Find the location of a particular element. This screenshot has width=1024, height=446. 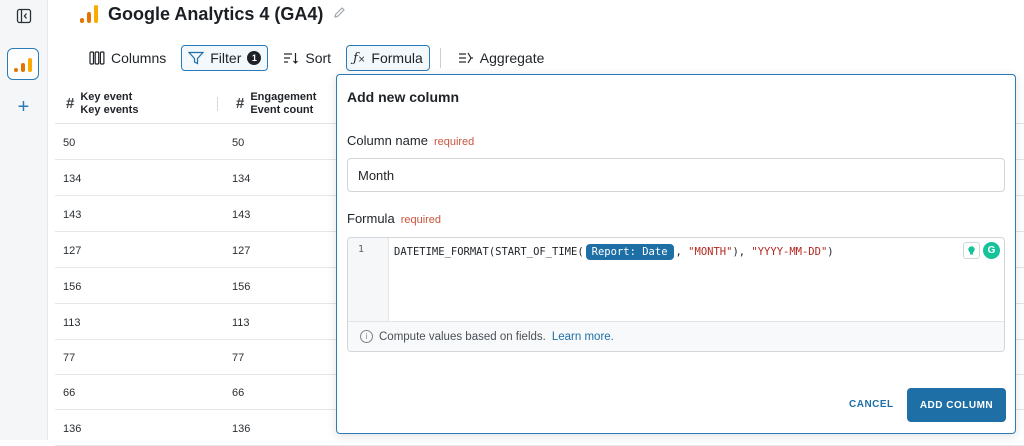

filter-count-badge: 1 is located at coordinates (254, 58).